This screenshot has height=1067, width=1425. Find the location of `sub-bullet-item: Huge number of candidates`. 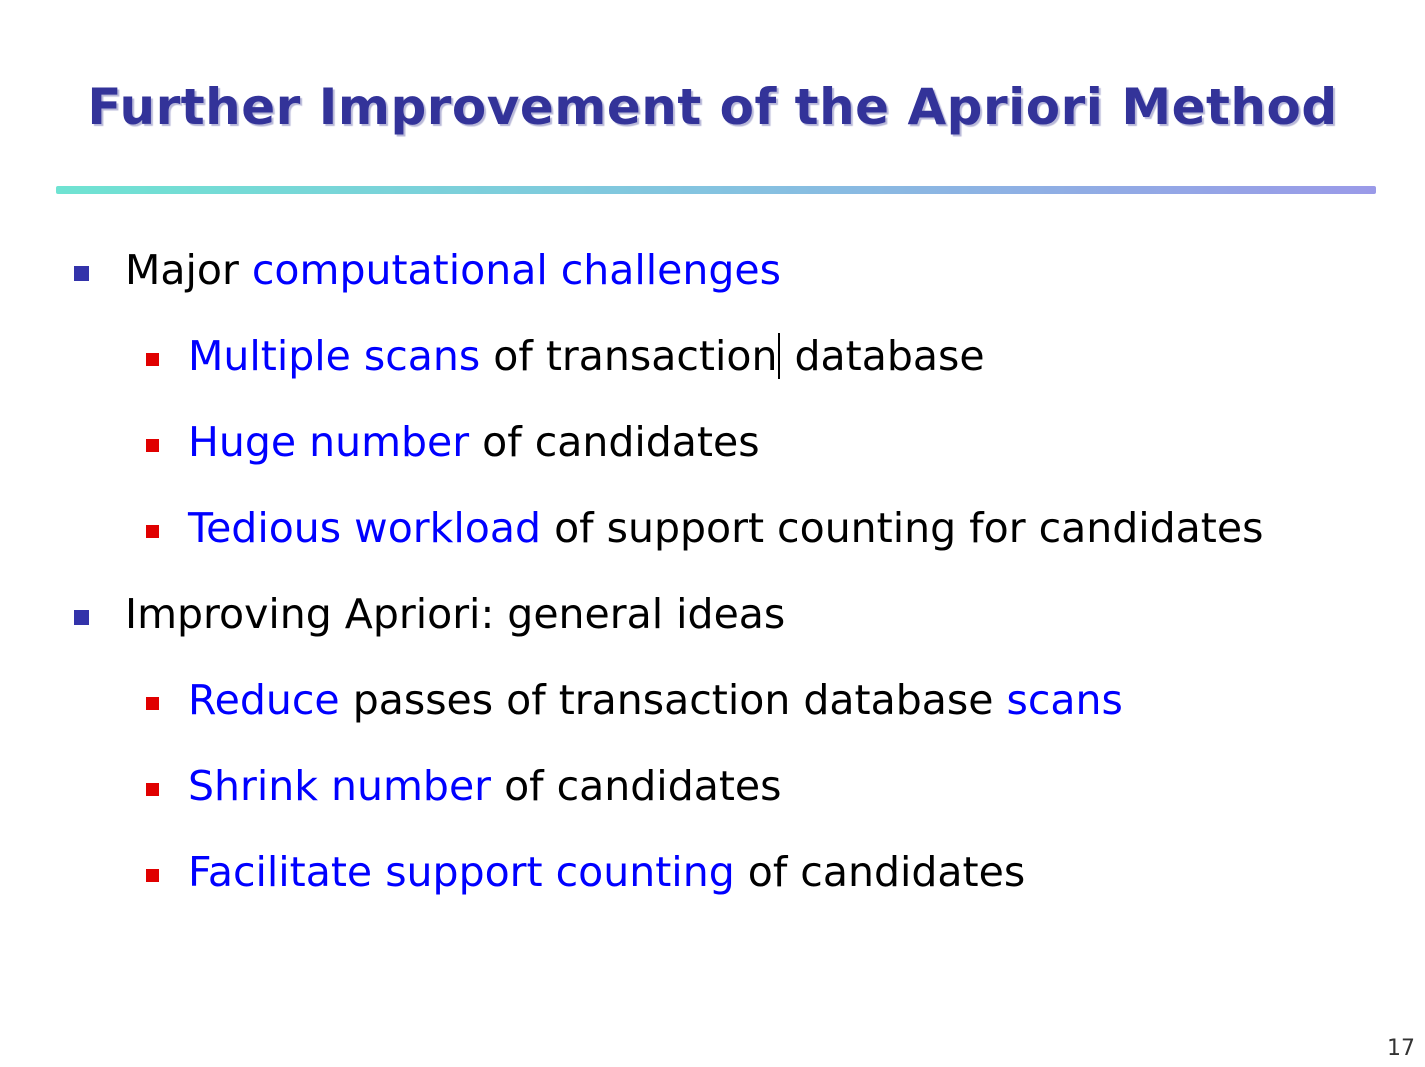

sub-bullet-item: Huge number of candidates is located at coordinates (474, 442).